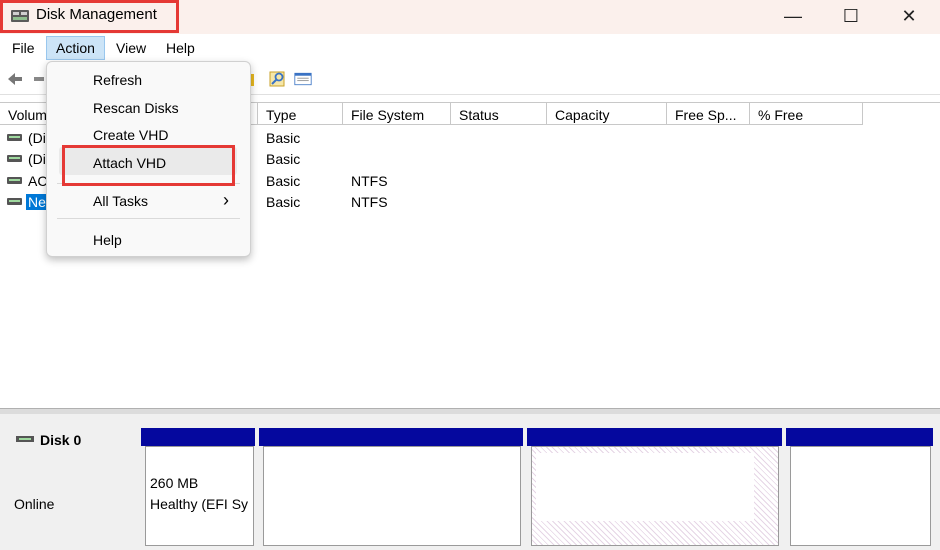  Describe the element at coordinates (71, 487) in the screenshot. I see `disk-label-panel: Disk 0 Online` at that location.